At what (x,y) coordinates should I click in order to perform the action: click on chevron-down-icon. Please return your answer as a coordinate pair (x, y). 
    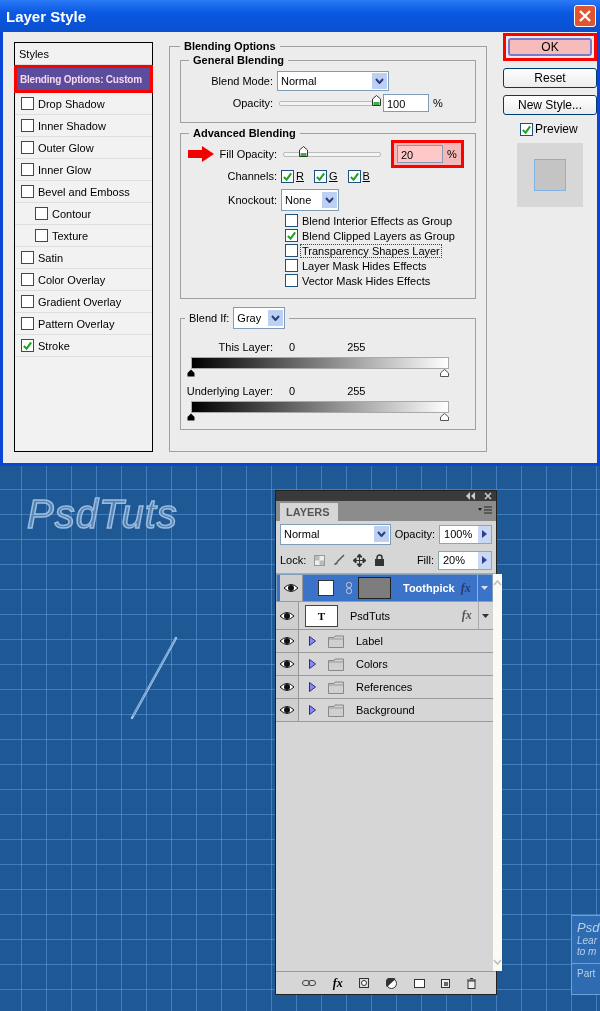
    Looking at the image, I should click on (276, 318).